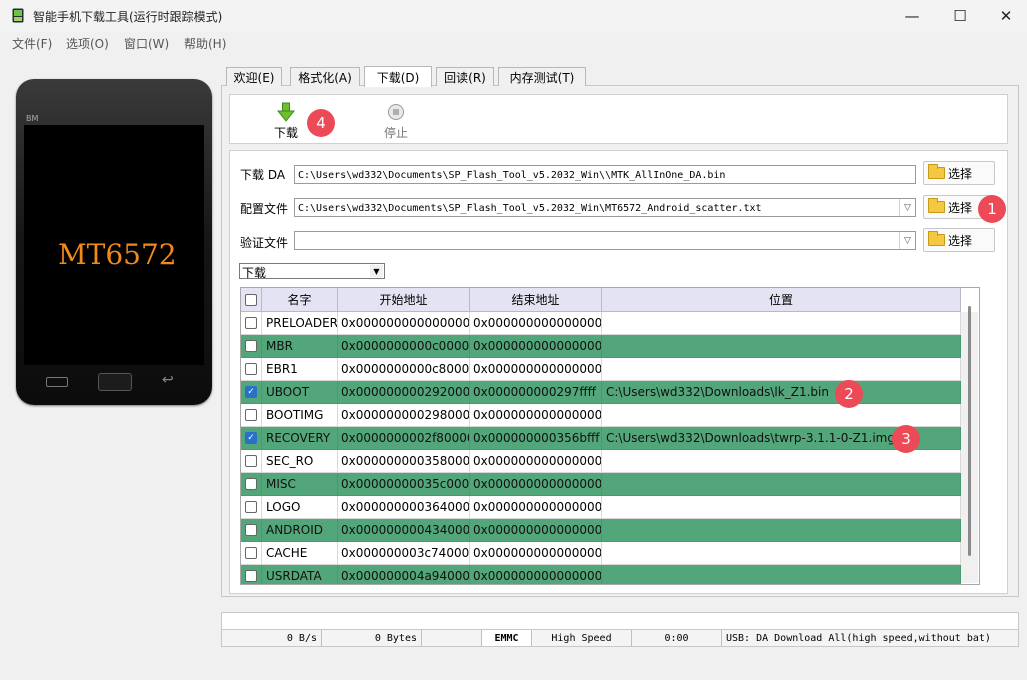  What do you see at coordinates (300, 346) in the screenshot?
I see `cell-name: MBR` at bounding box center [300, 346].